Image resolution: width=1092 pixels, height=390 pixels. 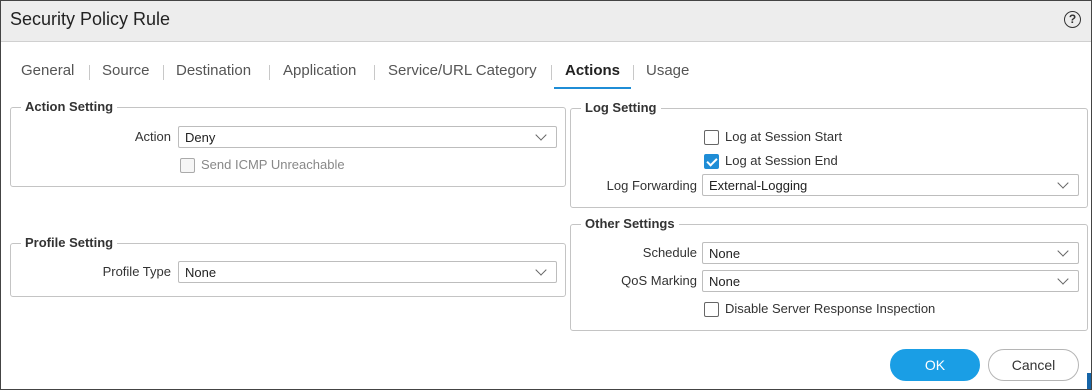 I want to click on tab-service-url-category: Service/URL Category, so click(x=462, y=74).